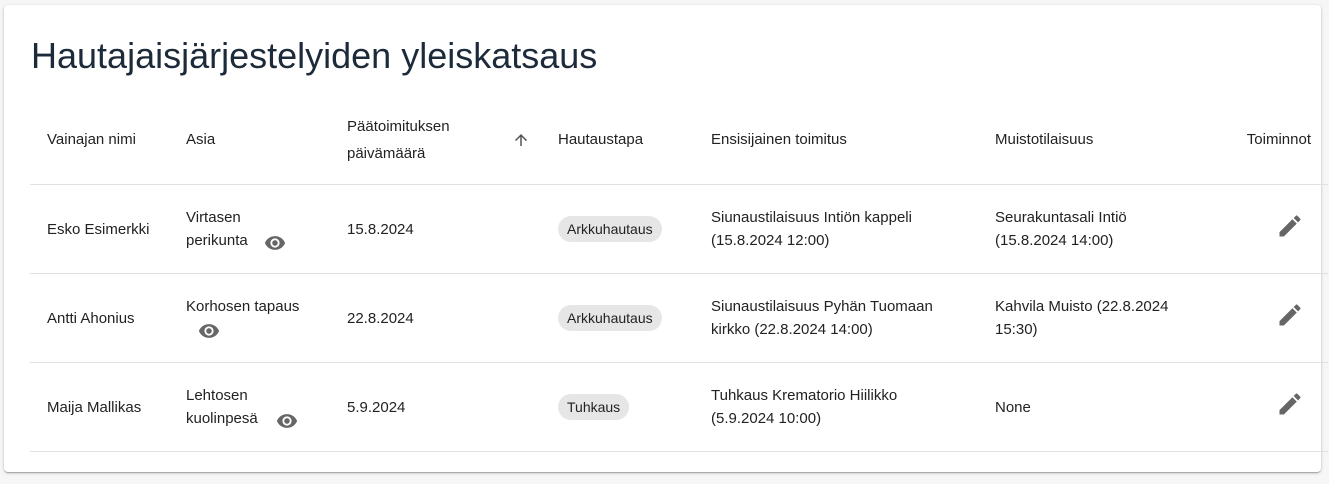 The width and height of the screenshot is (1329, 484). I want to click on cell-main-date: 5.9.2024, so click(435, 407).